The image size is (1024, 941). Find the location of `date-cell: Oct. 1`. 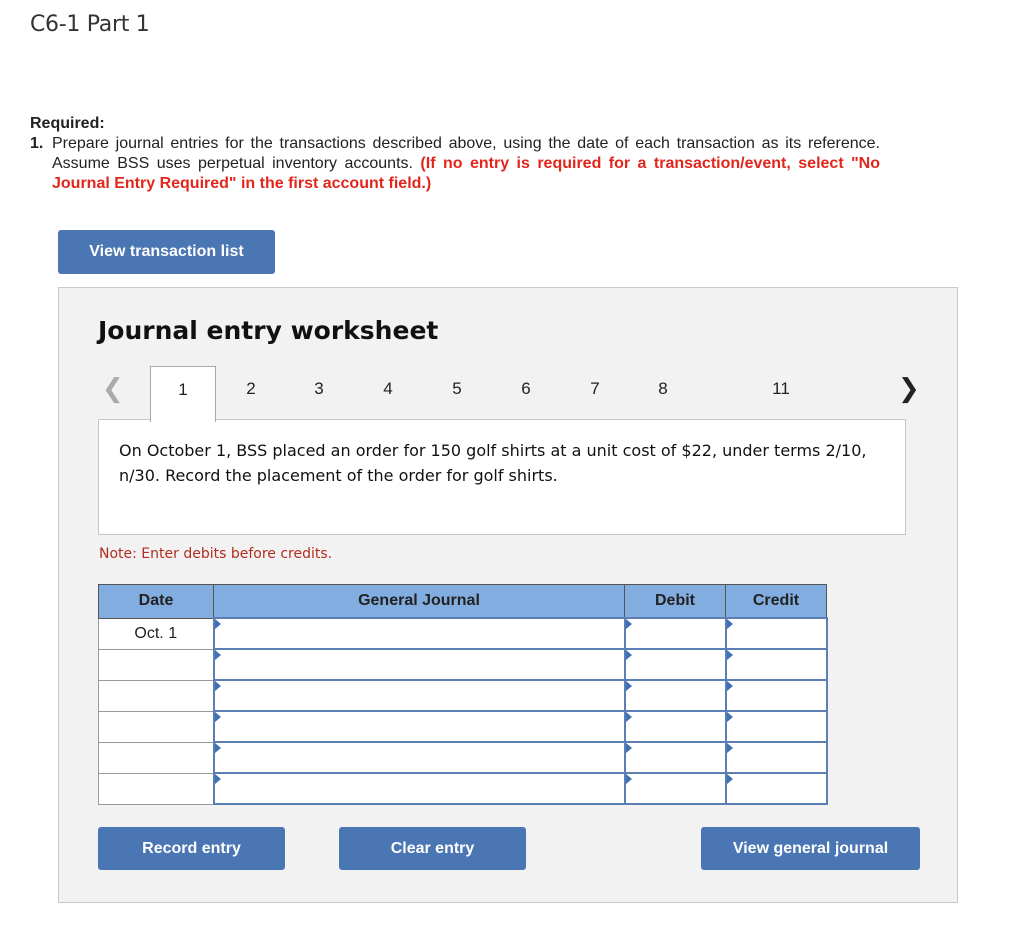

date-cell: Oct. 1 is located at coordinates (156, 633).